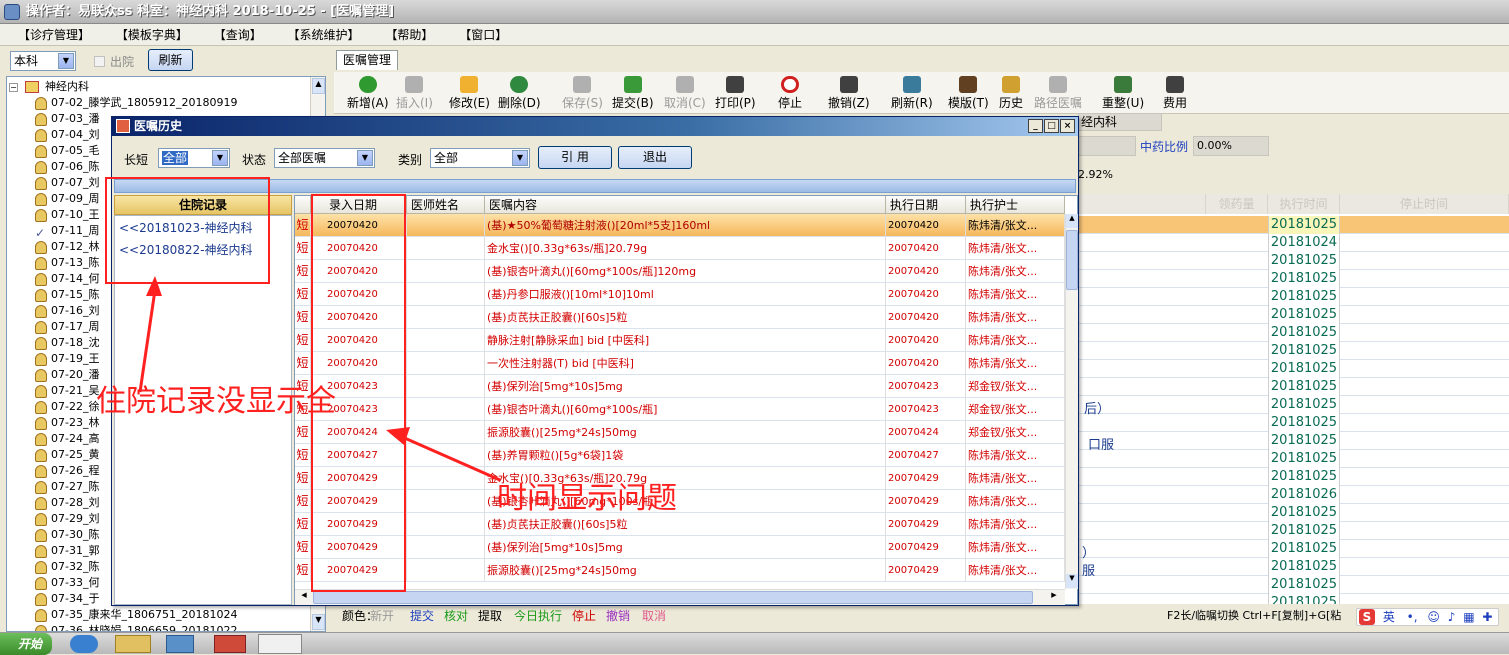 The width and height of the screenshot is (1509, 655). What do you see at coordinates (147, 341) in the screenshot?
I see `arrow-line-records` at bounding box center [147, 341].